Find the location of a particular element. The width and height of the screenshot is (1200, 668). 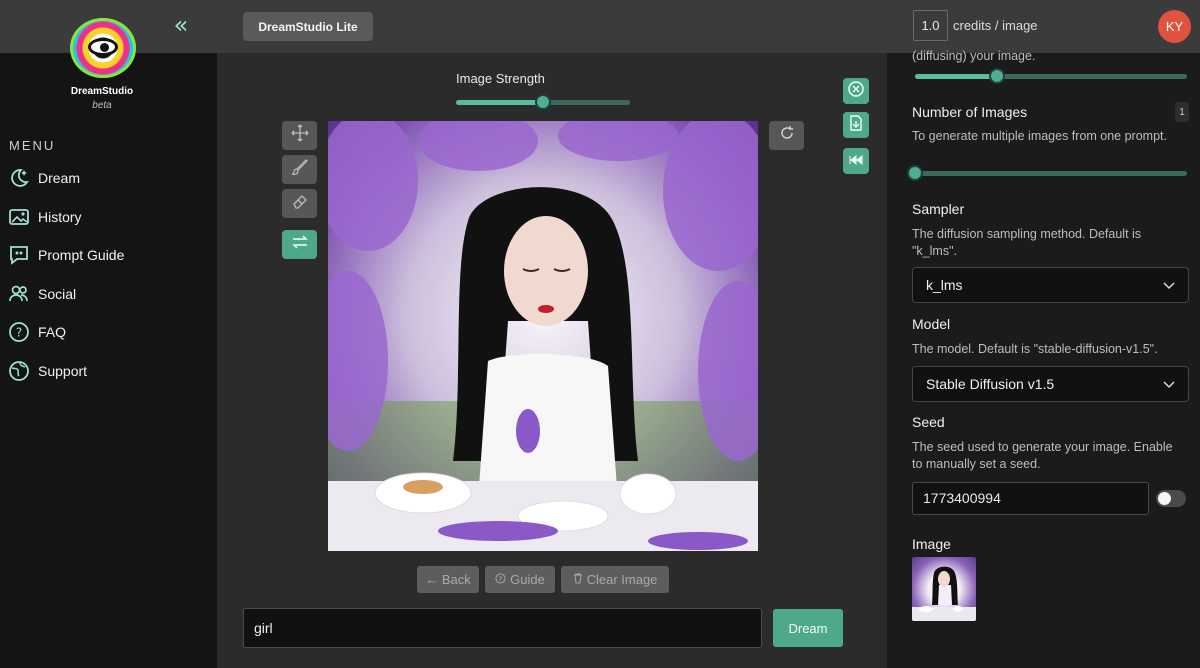

toggle-knob is located at coordinates (1164, 498).